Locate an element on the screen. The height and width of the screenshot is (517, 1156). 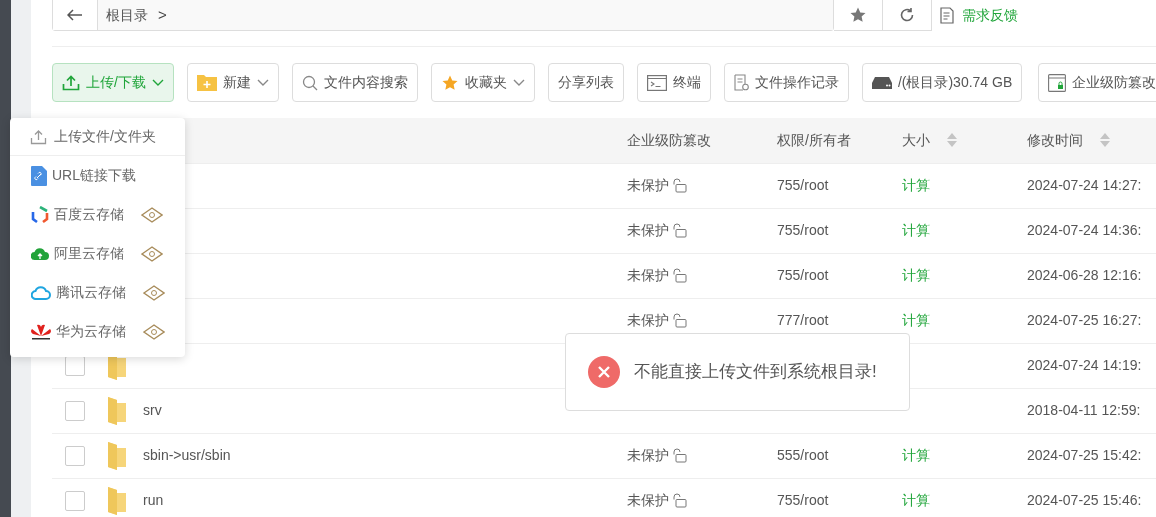
column-header: 企业级防篡改 is located at coordinates (669, 140).